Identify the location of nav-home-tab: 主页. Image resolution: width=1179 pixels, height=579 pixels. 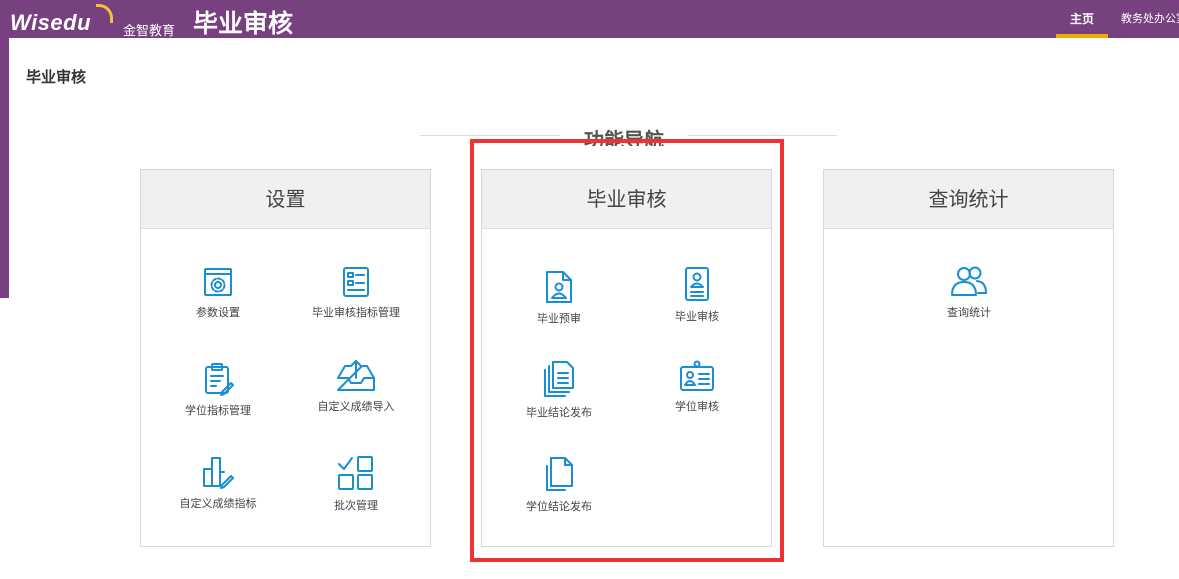
(1082, 23).